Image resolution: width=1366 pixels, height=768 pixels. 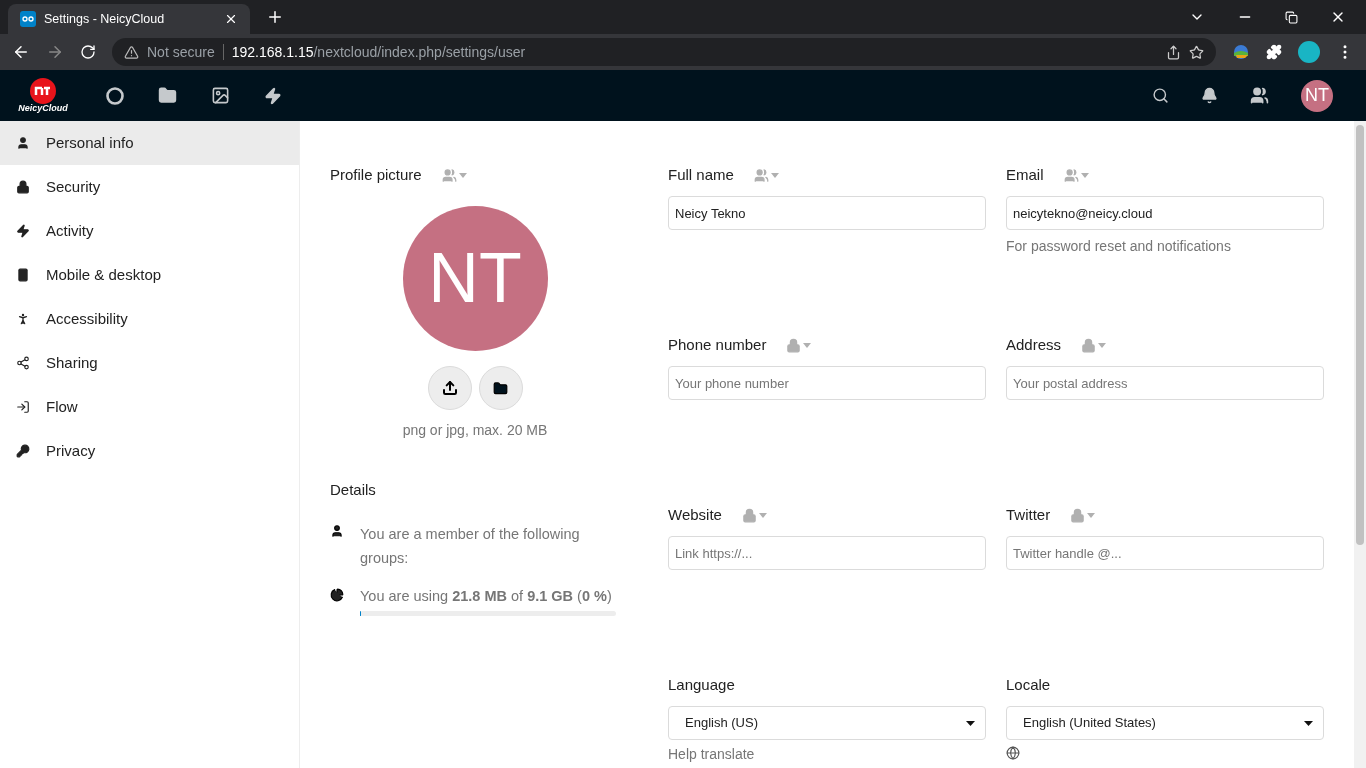 What do you see at coordinates (827, 383) in the screenshot?
I see `text-field: Your phone number` at bounding box center [827, 383].